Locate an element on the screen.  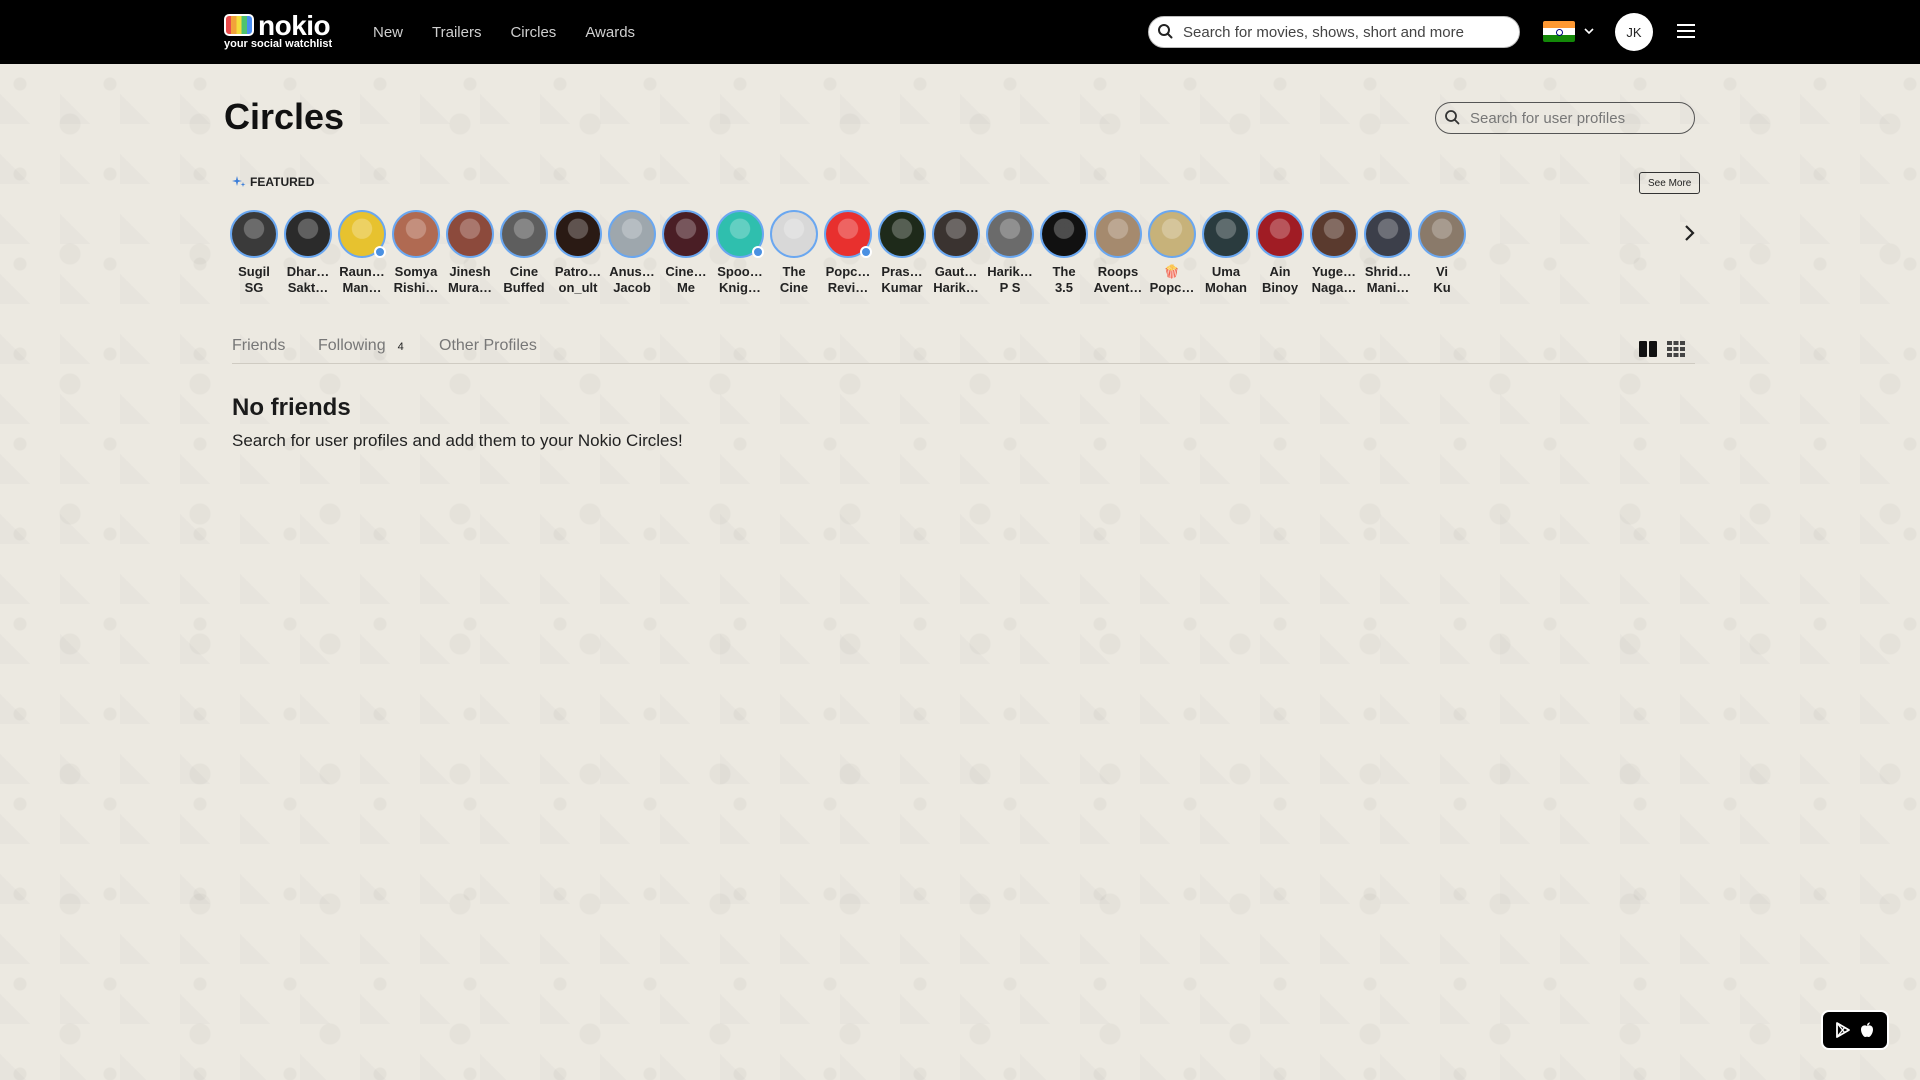
profile-name: Cine Buffed is located at coordinates (524, 280).